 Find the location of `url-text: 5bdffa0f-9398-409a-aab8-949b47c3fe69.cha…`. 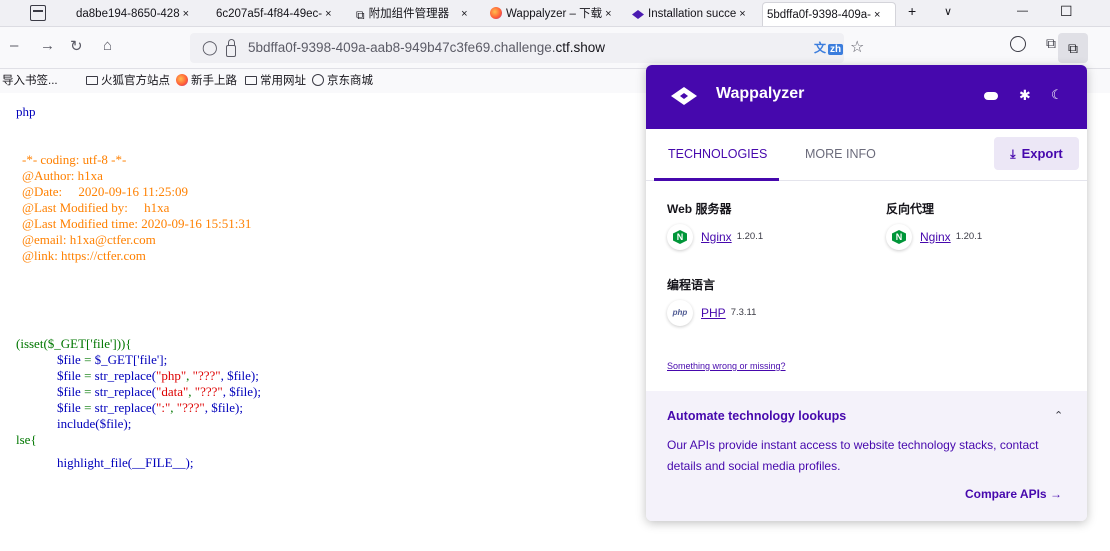

url-text: 5bdffa0f-9398-409a-aab8-949b47c3fe69.cha… is located at coordinates (426, 47).